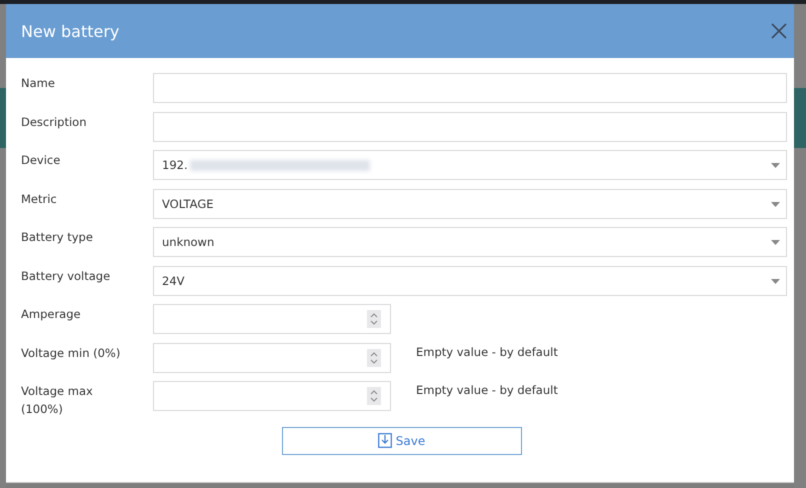  Describe the element at coordinates (41, 160) in the screenshot. I see `field-label: Device` at that location.